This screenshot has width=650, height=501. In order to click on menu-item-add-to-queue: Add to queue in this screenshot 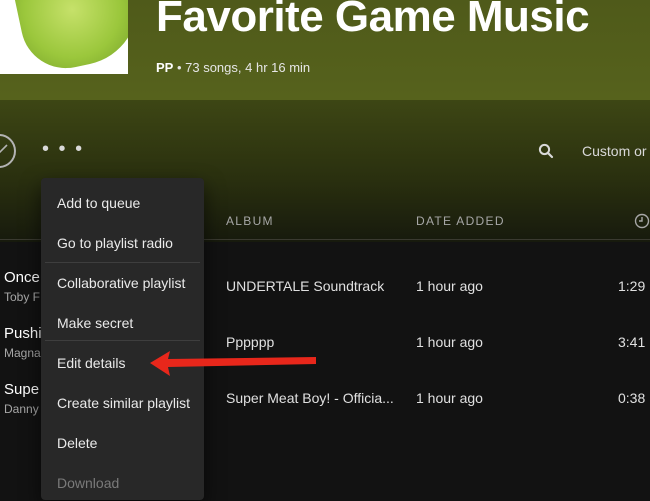, I will do `click(122, 201)`.